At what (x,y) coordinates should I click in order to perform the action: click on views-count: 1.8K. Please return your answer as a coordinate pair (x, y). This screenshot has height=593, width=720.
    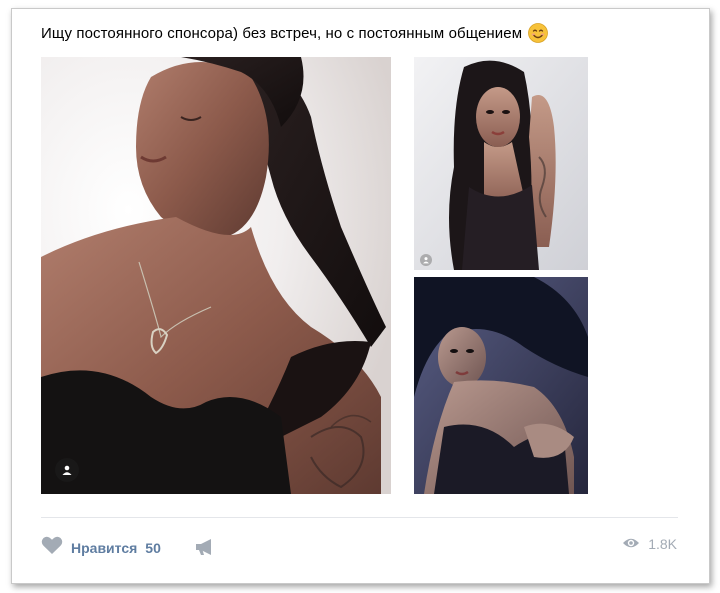
    Looking at the image, I should click on (662, 544).